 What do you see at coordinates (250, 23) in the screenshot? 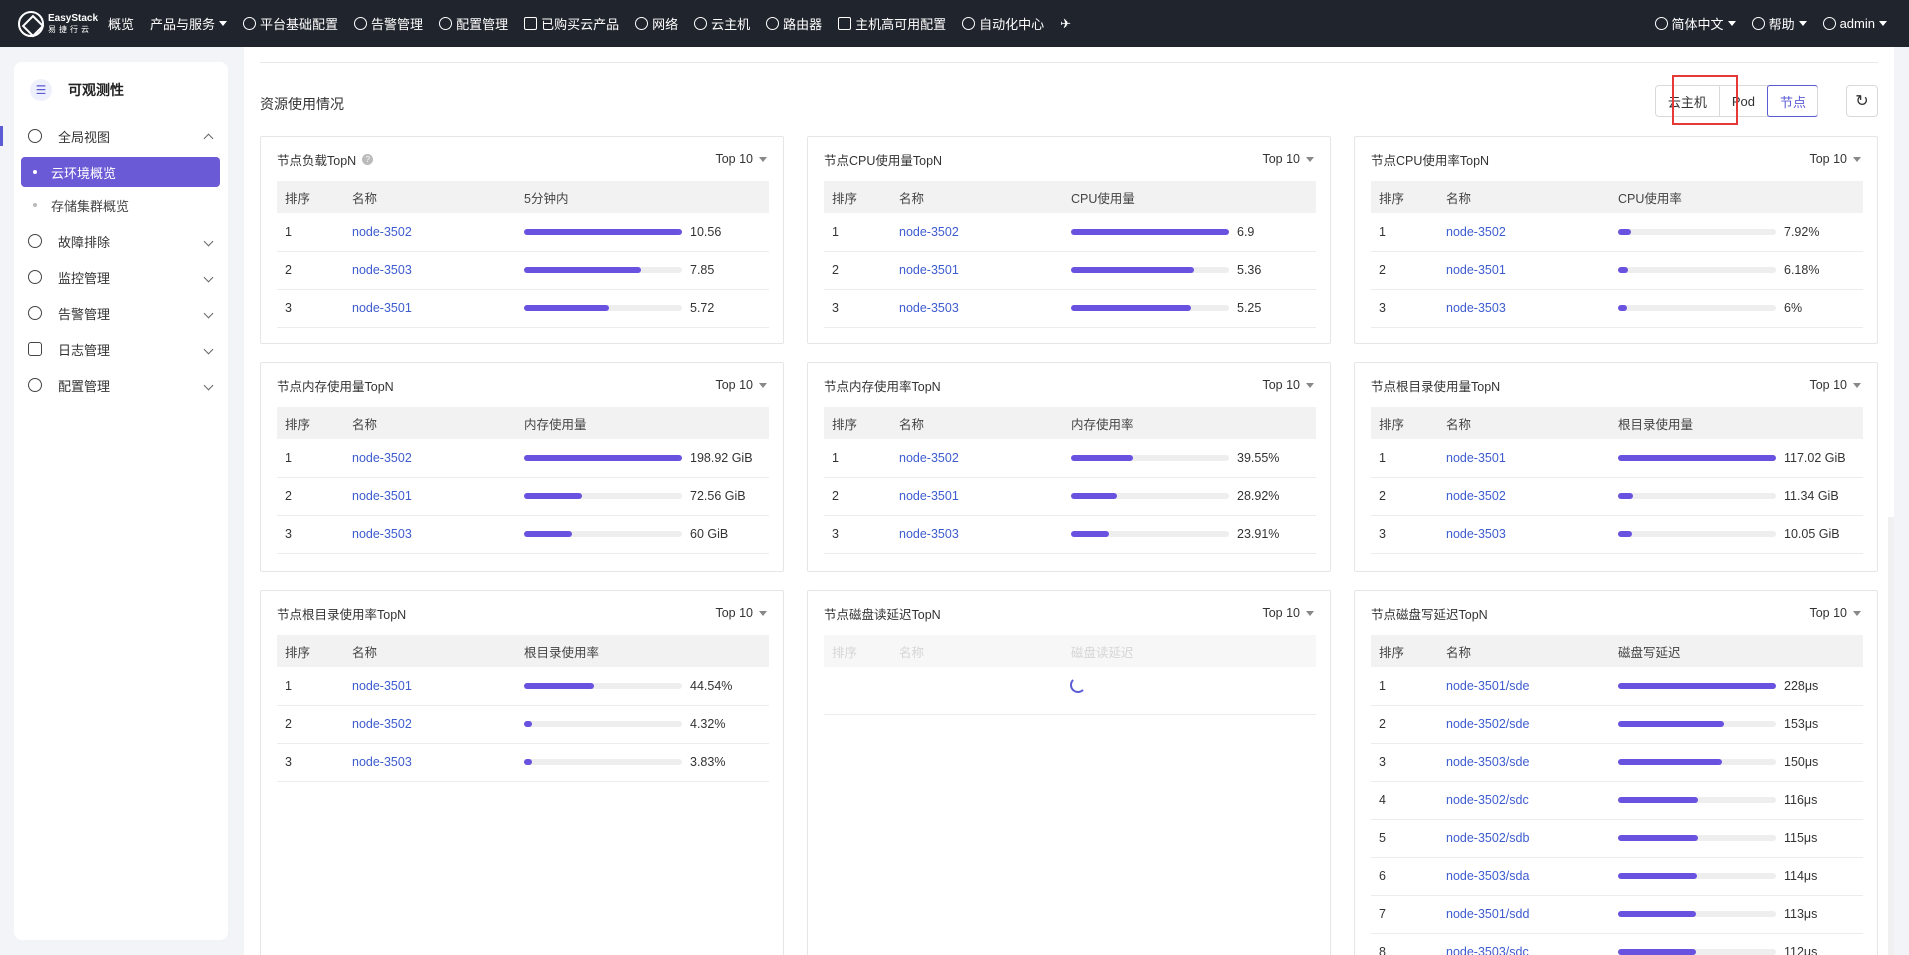
I see `gear-icon` at bounding box center [250, 23].